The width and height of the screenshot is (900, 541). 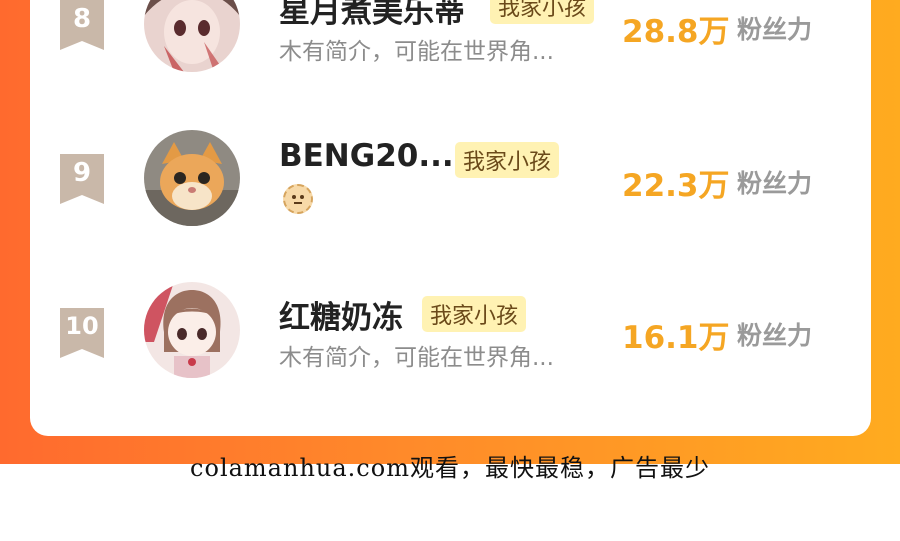 I want to click on rank-number: 9, so click(x=82, y=173).